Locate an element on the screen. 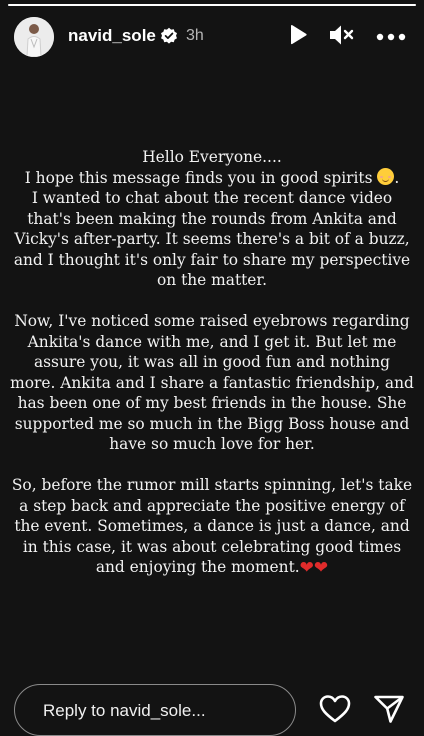 This screenshot has width=424, height=736. story-username: navid_sole is located at coordinates (112, 36).